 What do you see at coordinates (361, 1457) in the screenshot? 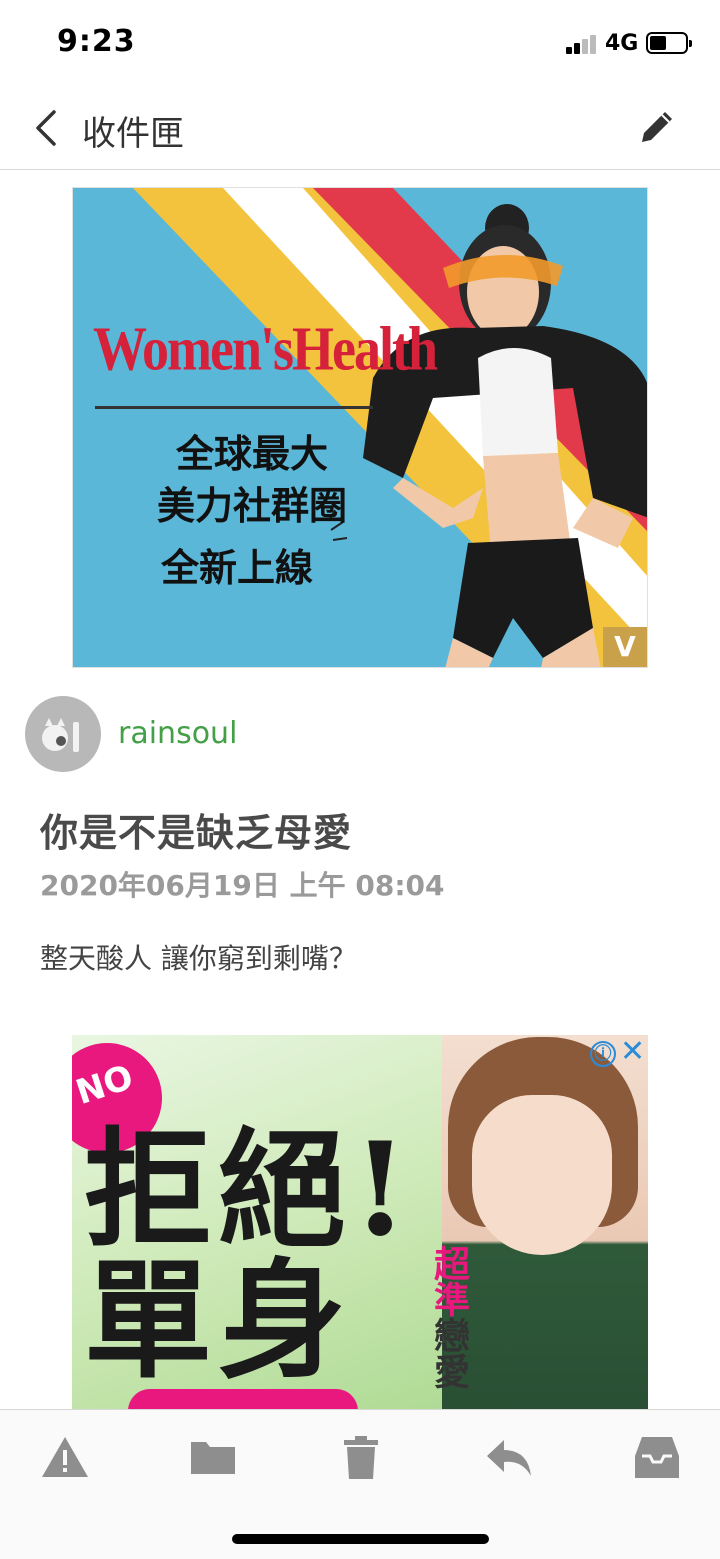
I see `trash-icon` at bounding box center [361, 1457].